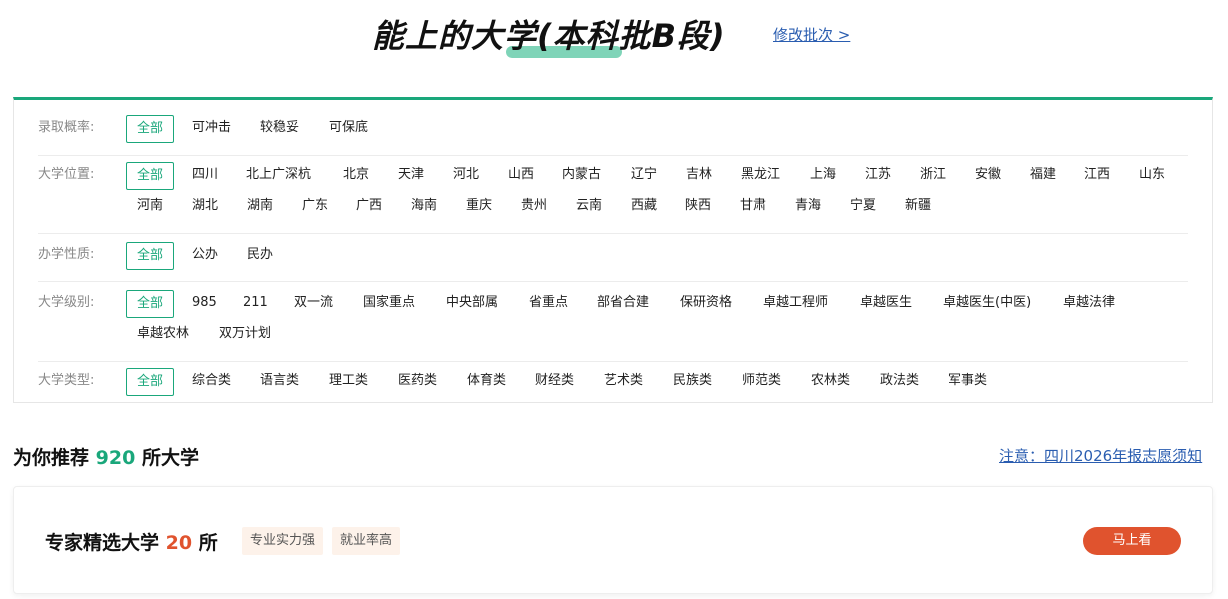 The height and width of the screenshot is (599, 1228). I want to click on filter-option: 卓越农林, so click(163, 335).